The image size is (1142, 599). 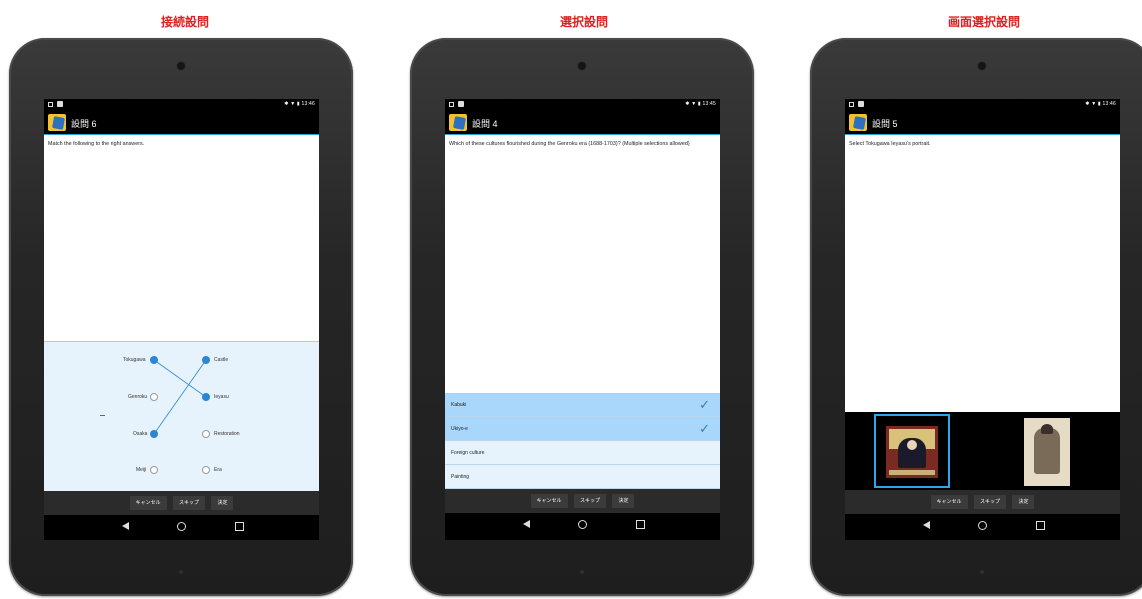 What do you see at coordinates (138, 397) in the screenshot?
I see `left-item-label: Genroku` at bounding box center [138, 397].